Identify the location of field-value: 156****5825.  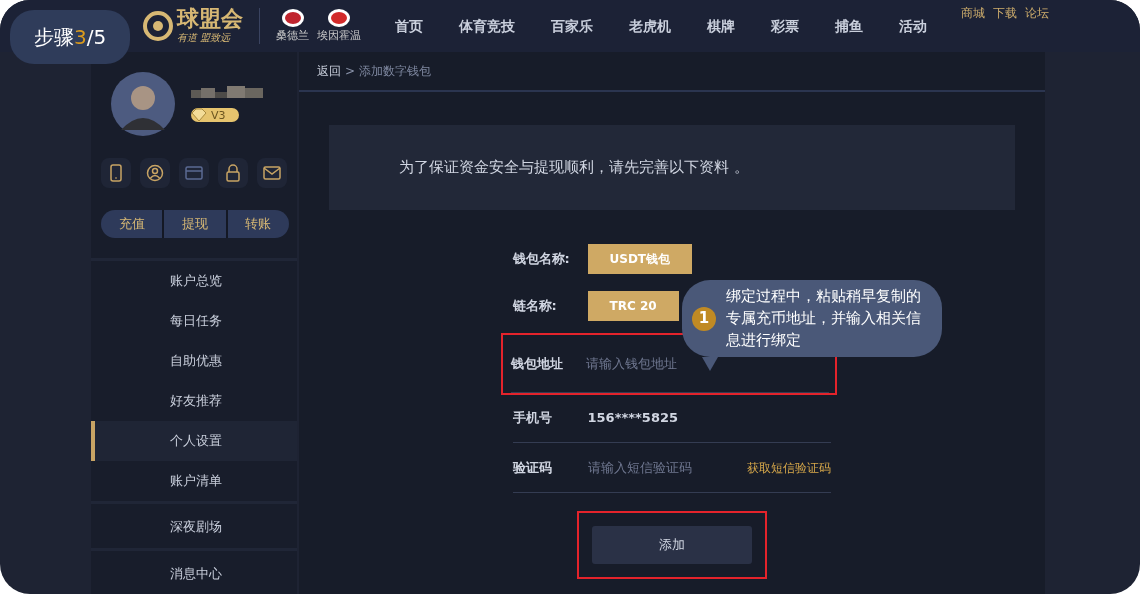
(632, 418).